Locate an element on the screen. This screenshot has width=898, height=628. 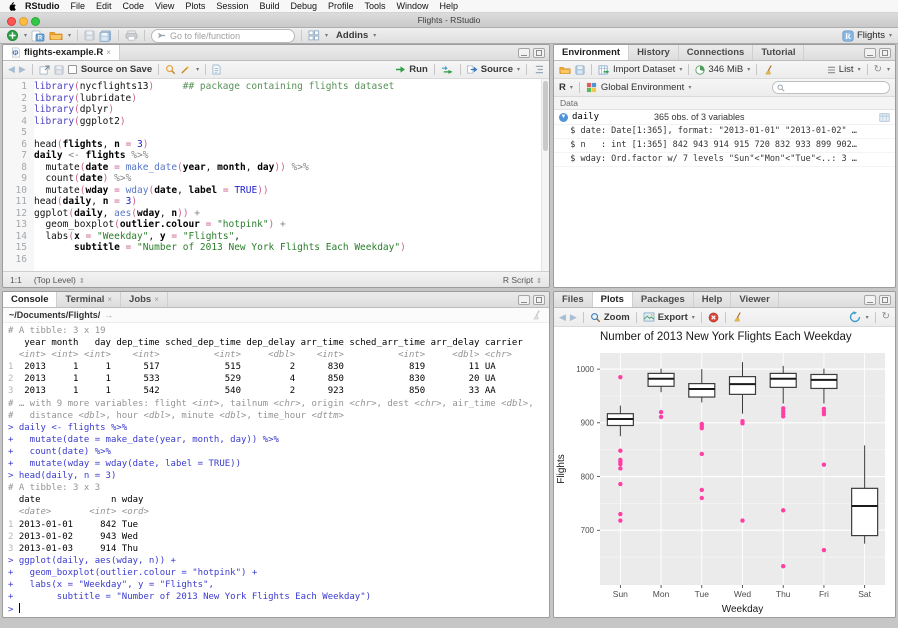
window-titlebar: Flights - RStudio is located at coordinates (449, 20).